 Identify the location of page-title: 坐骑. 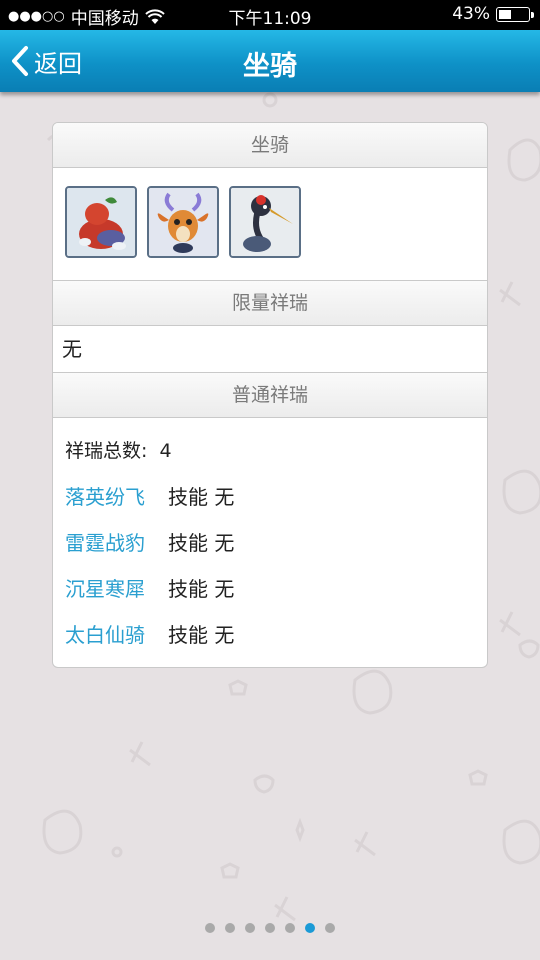
(270, 66).